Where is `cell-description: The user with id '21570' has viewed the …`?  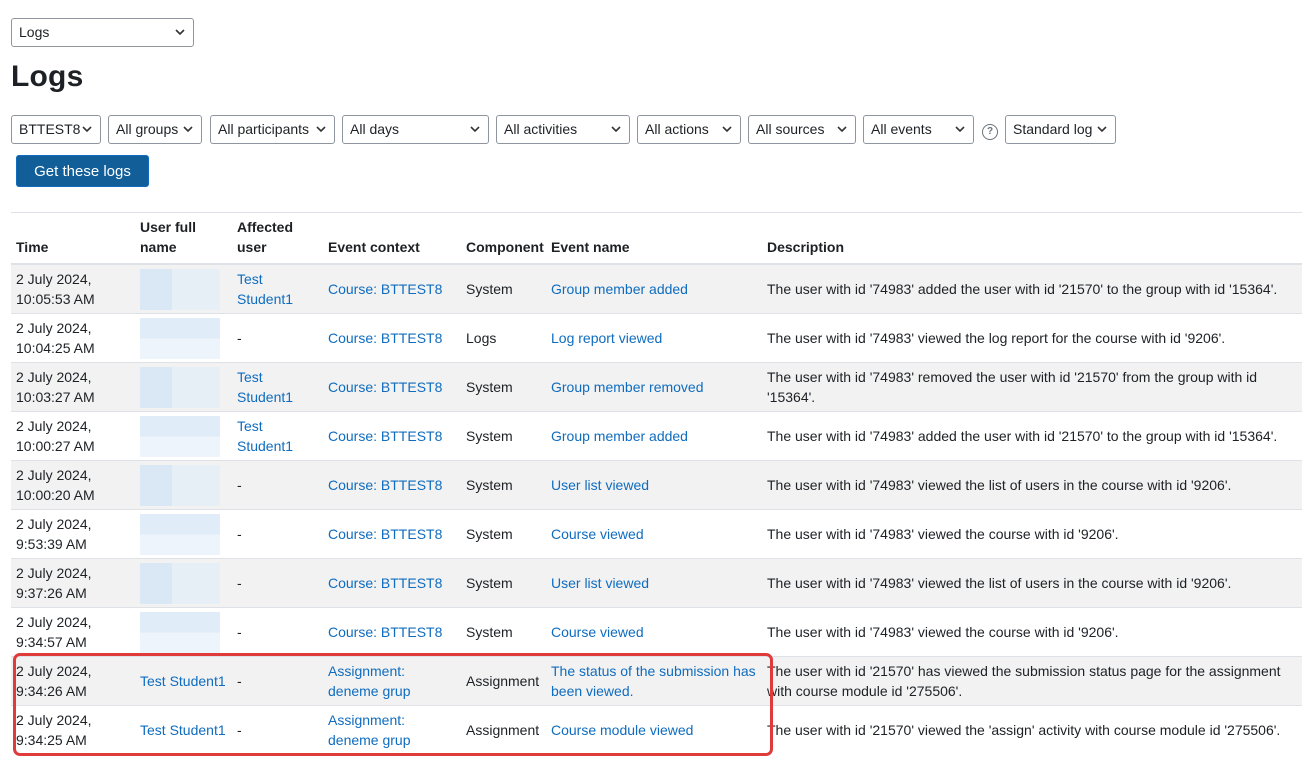 cell-description: The user with id '21570' has viewed the … is located at coordinates (1032, 681).